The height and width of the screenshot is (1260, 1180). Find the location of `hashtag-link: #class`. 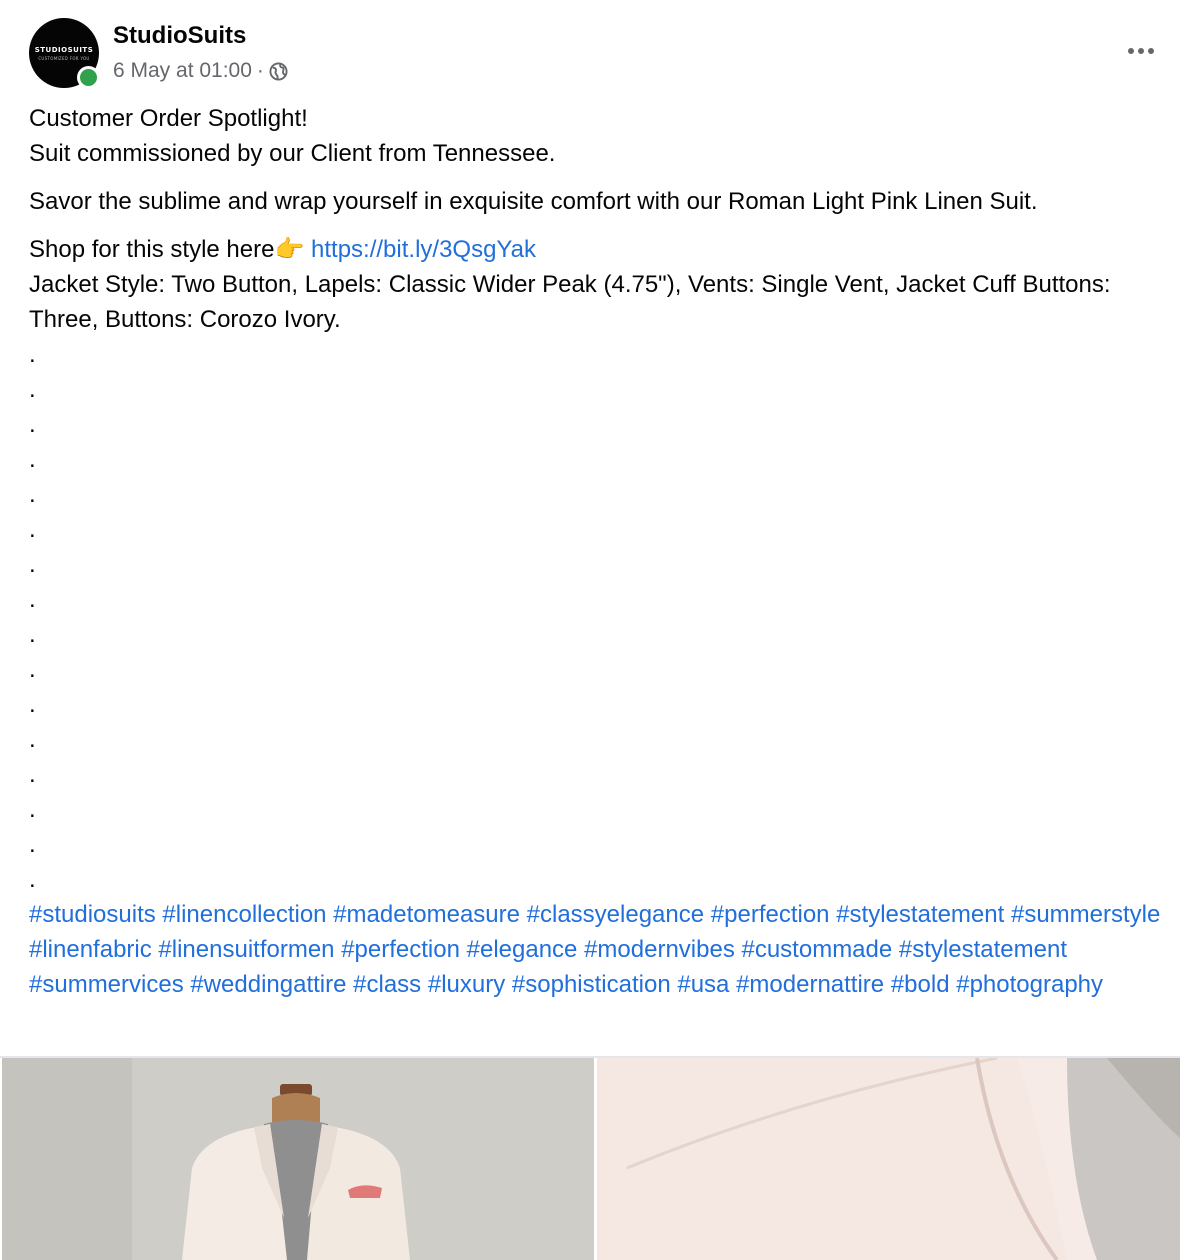

hashtag-link: #class is located at coordinates (387, 984).